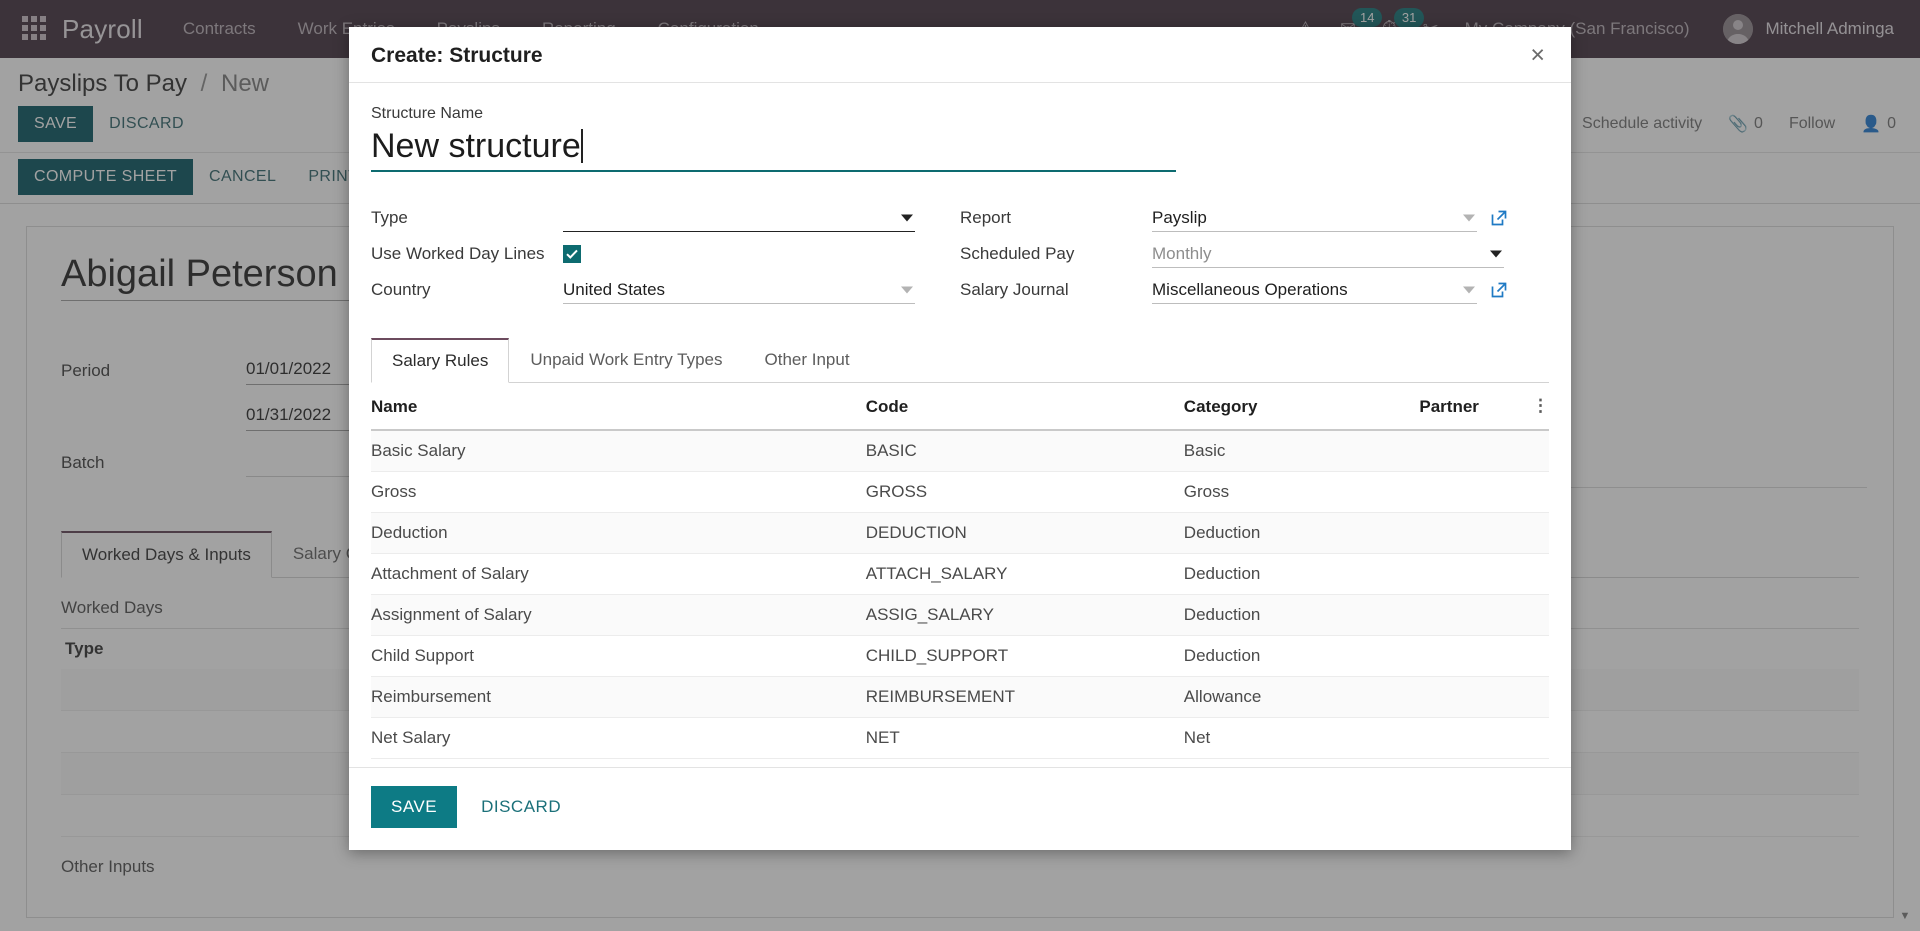 This screenshot has width=1920, height=931. Describe the element at coordinates (1024, 407) in the screenshot. I see `column-header-code: Code` at that location.